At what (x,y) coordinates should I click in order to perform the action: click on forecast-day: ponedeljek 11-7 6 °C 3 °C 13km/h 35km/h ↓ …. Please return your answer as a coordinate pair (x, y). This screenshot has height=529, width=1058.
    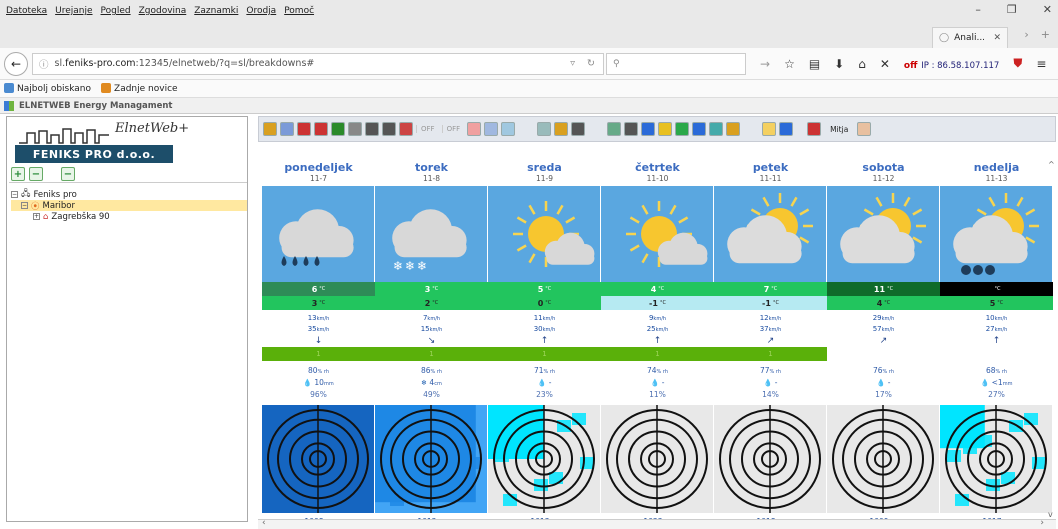
    Looking at the image, I should click on (318, 344).